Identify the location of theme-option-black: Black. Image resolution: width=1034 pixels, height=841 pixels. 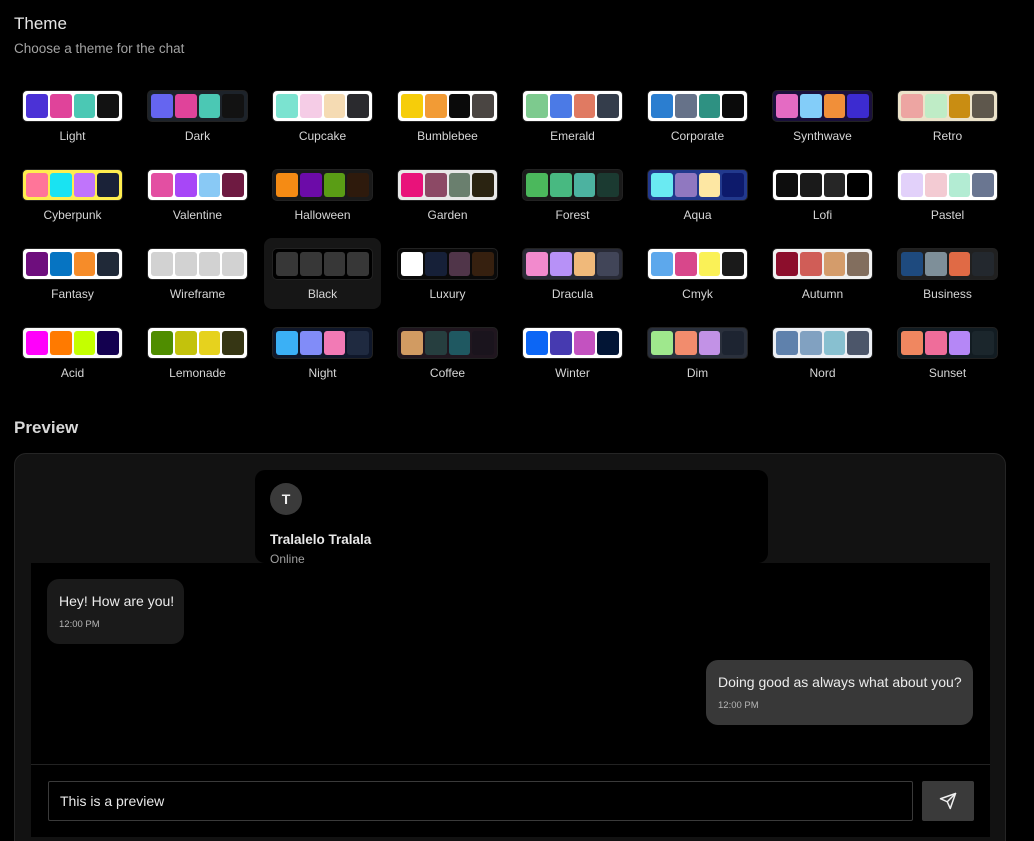
(322, 273).